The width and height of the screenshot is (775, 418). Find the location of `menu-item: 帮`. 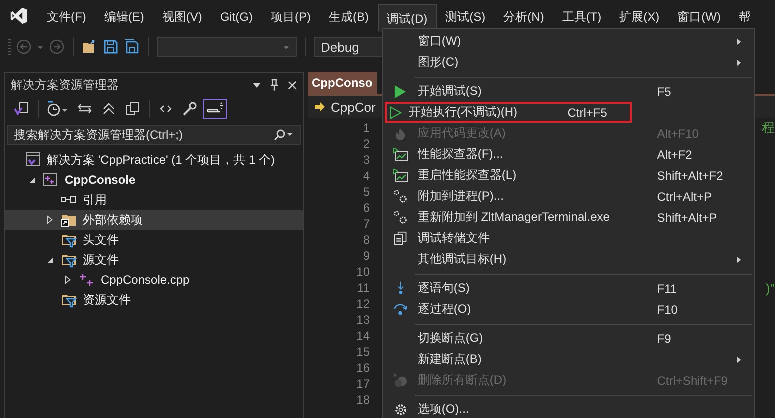

menu-item: 帮 is located at coordinates (745, 16).